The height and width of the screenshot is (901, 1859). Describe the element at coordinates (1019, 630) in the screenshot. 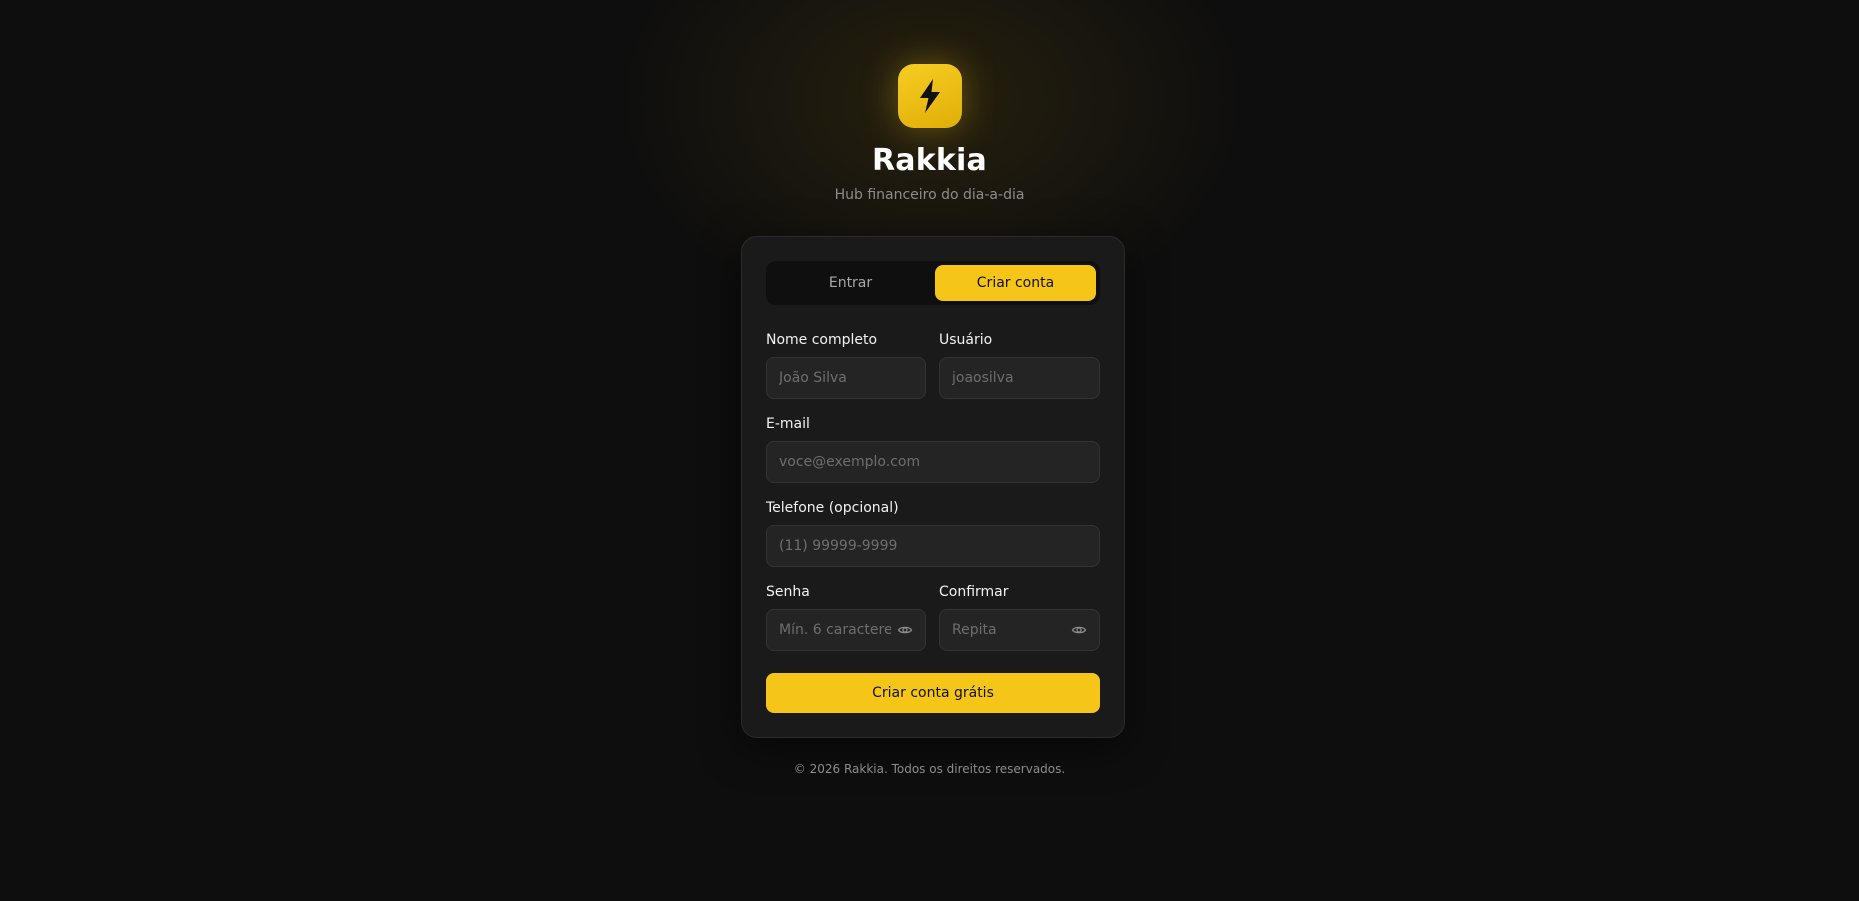

I see `confirm-password-input: Repita` at that location.